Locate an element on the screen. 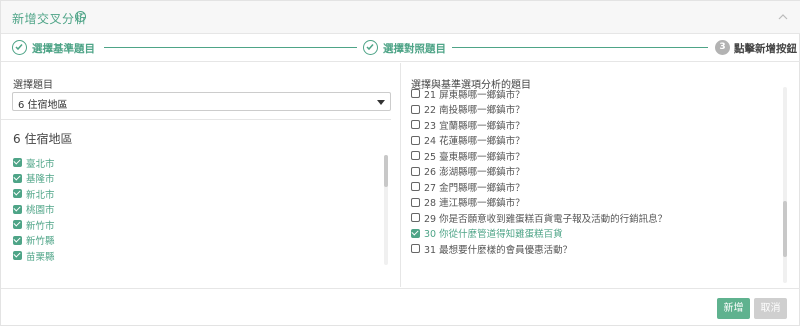 The height and width of the screenshot is (326, 800). step-3-label: 點擊新增按鈕 is located at coordinates (765, 49).